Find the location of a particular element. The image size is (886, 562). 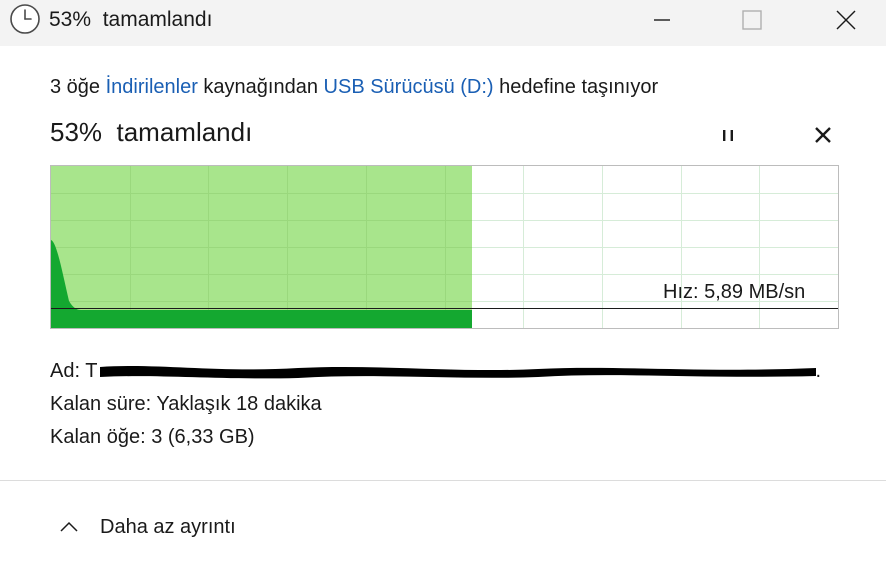

chevron-up-icon is located at coordinates (69, 526).